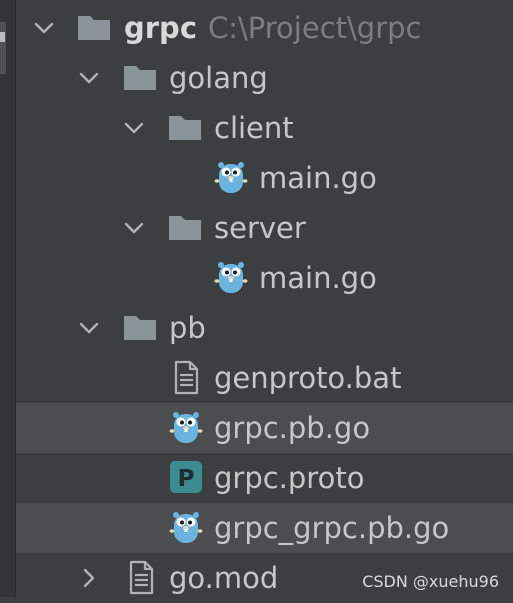 Image resolution: width=513 pixels, height=603 pixels. I want to click on tree-row-server-main-go: main.go, so click(264, 278).